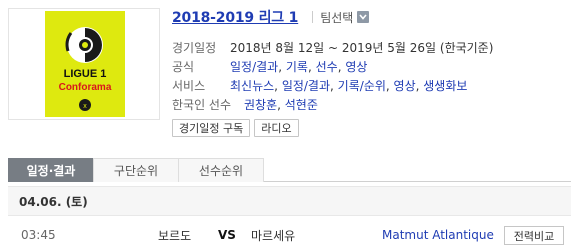  What do you see at coordinates (289, 170) in the screenshot?
I see `content-tabs: 일정·결과 구단순위 선수순위` at bounding box center [289, 170].